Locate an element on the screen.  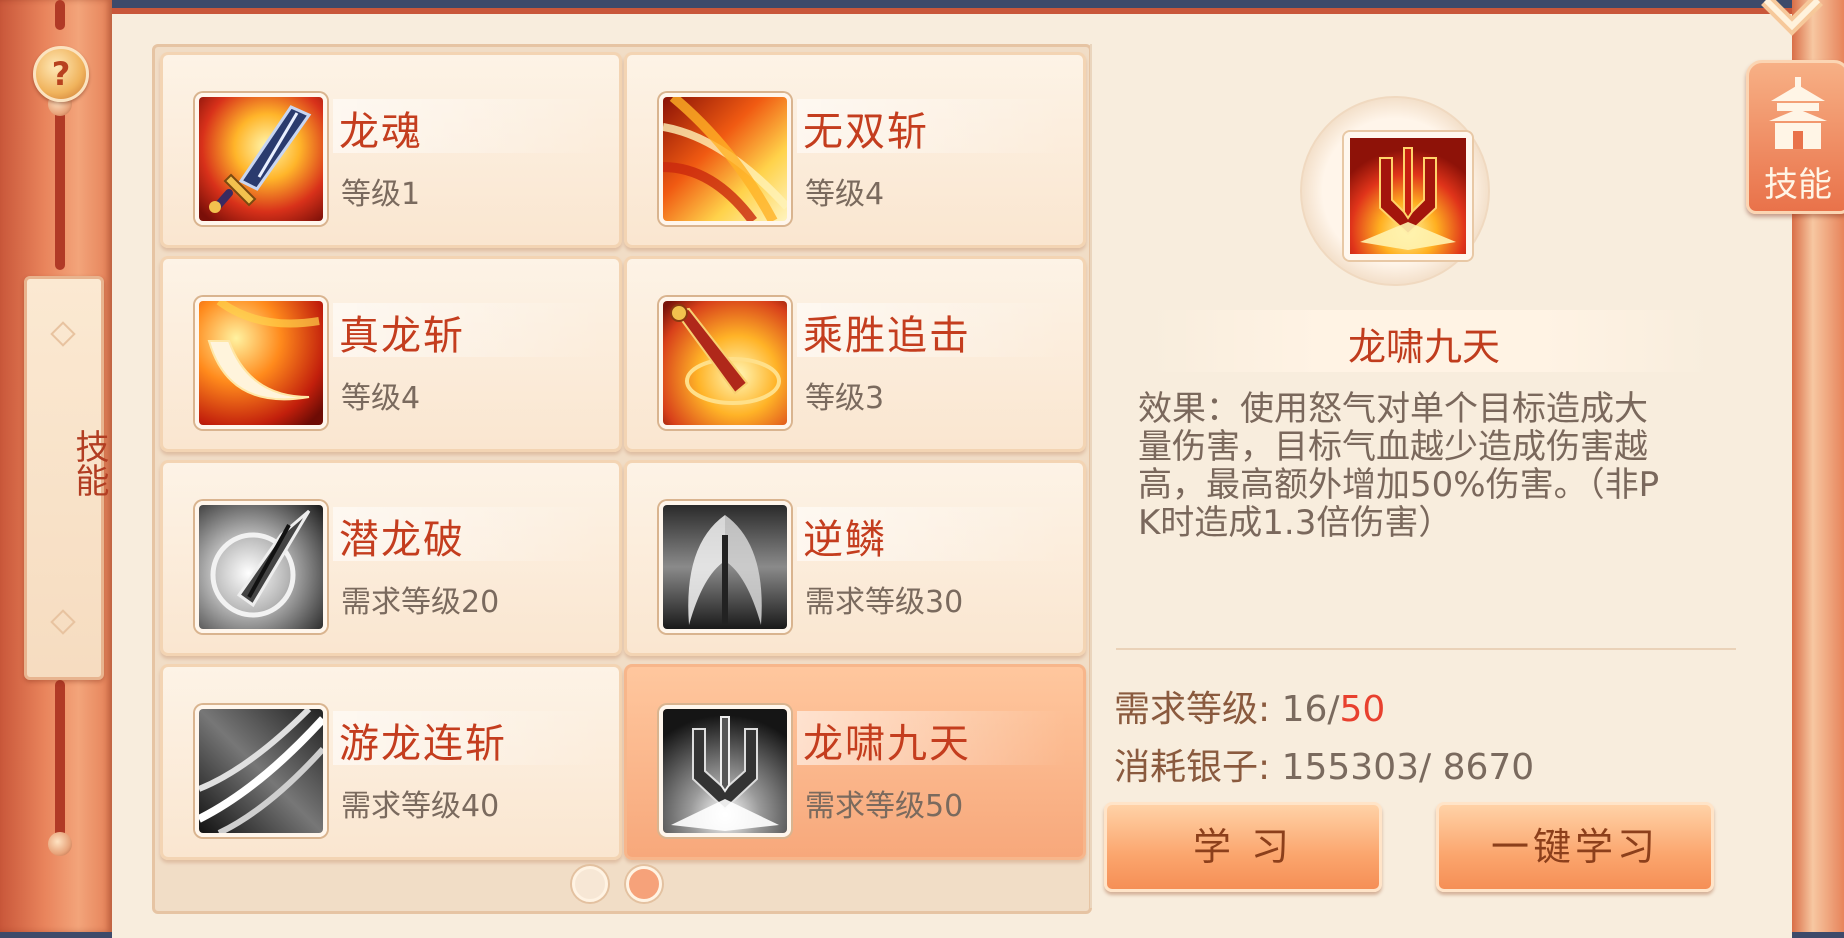
skill-card: 乘胜追击 等级3 is located at coordinates (855, 354).